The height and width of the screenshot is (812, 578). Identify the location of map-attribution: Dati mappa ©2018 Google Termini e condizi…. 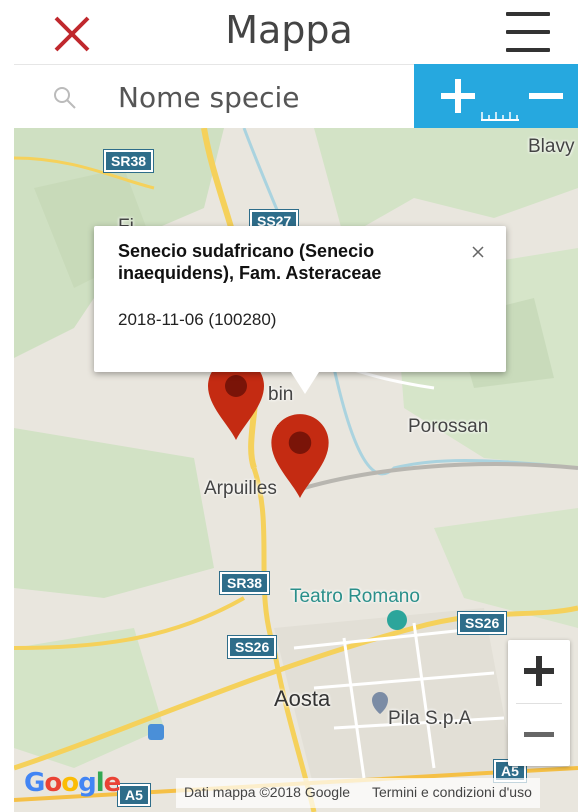
(358, 793).